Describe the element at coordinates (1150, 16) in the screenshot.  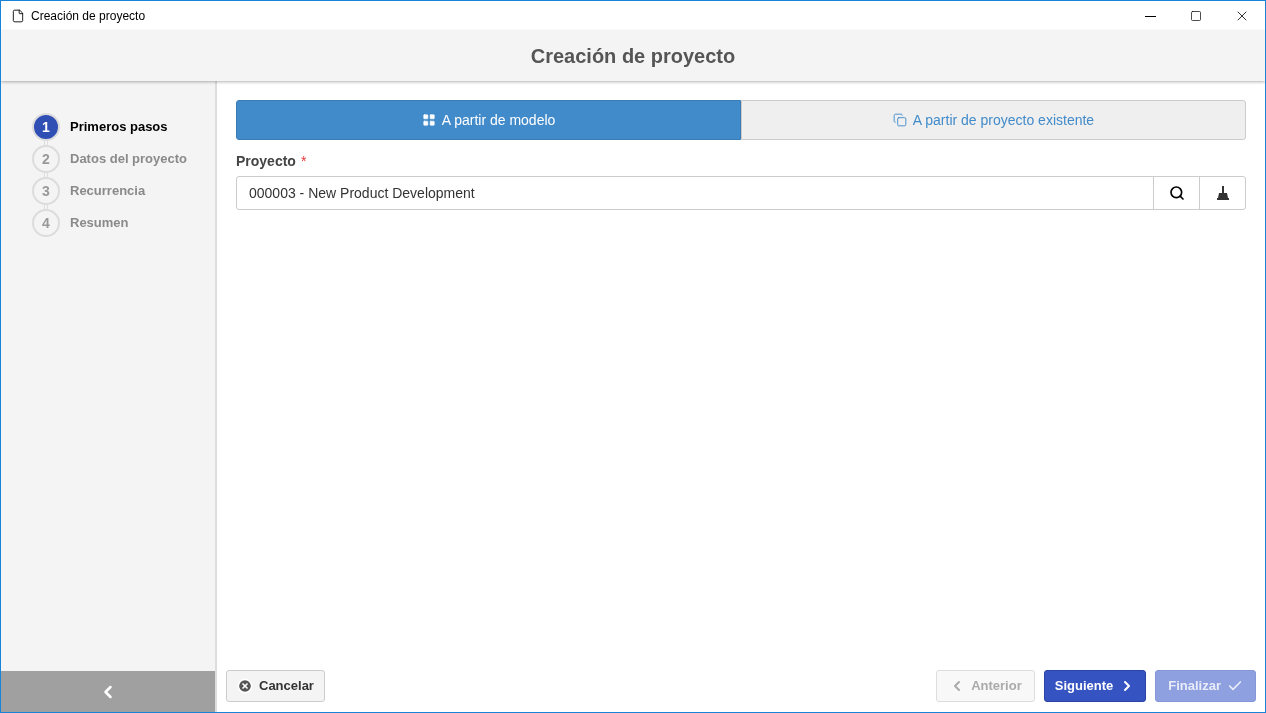
I see `minimize-icon` at that location.